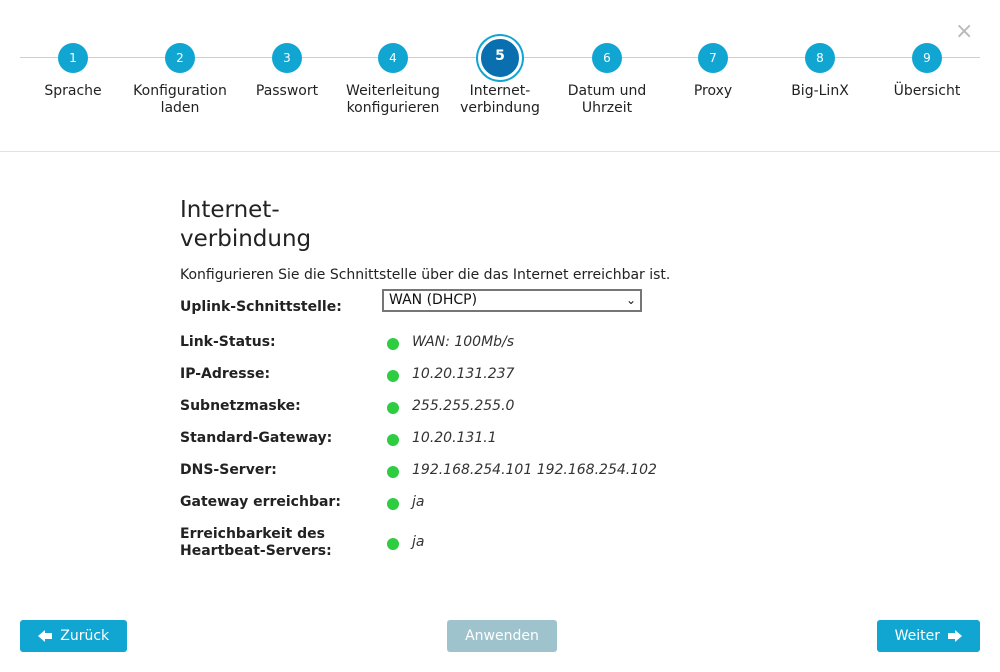  What do you see at coordinates (256, 542) in the screenshot?
I see `status-label: Erreichbarkeit des Heartbeat-Servers:` at bounding box center [256, 542].